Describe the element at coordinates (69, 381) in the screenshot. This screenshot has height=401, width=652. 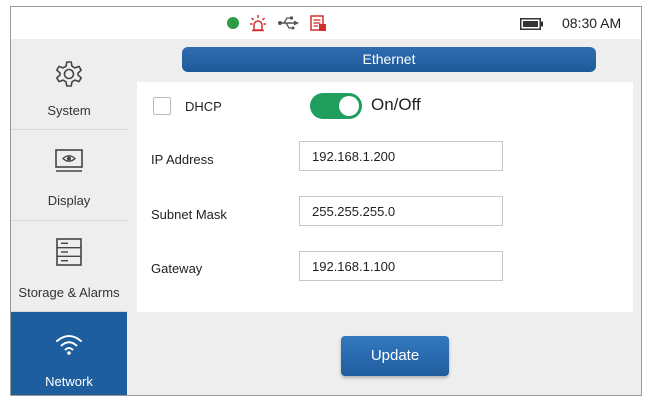
I see `sidebar-item-label: Network` at that location.